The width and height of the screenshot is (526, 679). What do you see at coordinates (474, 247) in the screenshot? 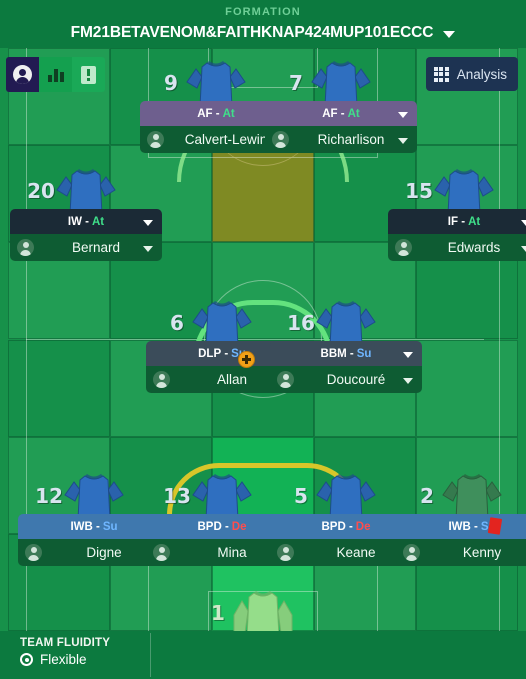
I see `player-name-label: Edwards` at bounding box center [474, 247].